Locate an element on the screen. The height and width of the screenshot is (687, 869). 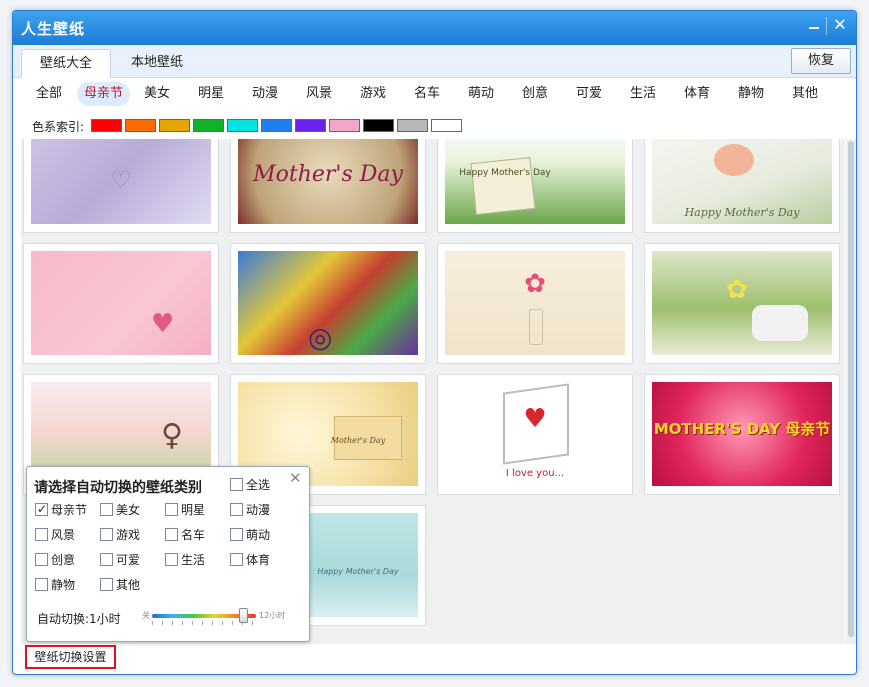
interval-slider-knob is located at coordinates (244, 615).